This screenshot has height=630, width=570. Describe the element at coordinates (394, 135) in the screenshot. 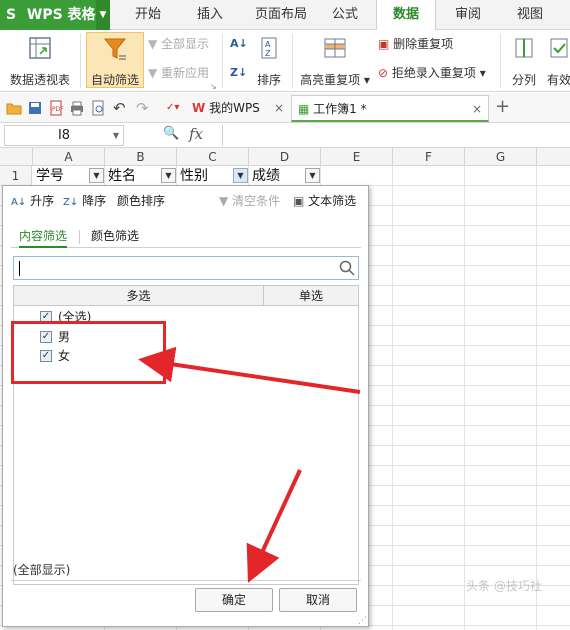

I see `formula-input` at that location.